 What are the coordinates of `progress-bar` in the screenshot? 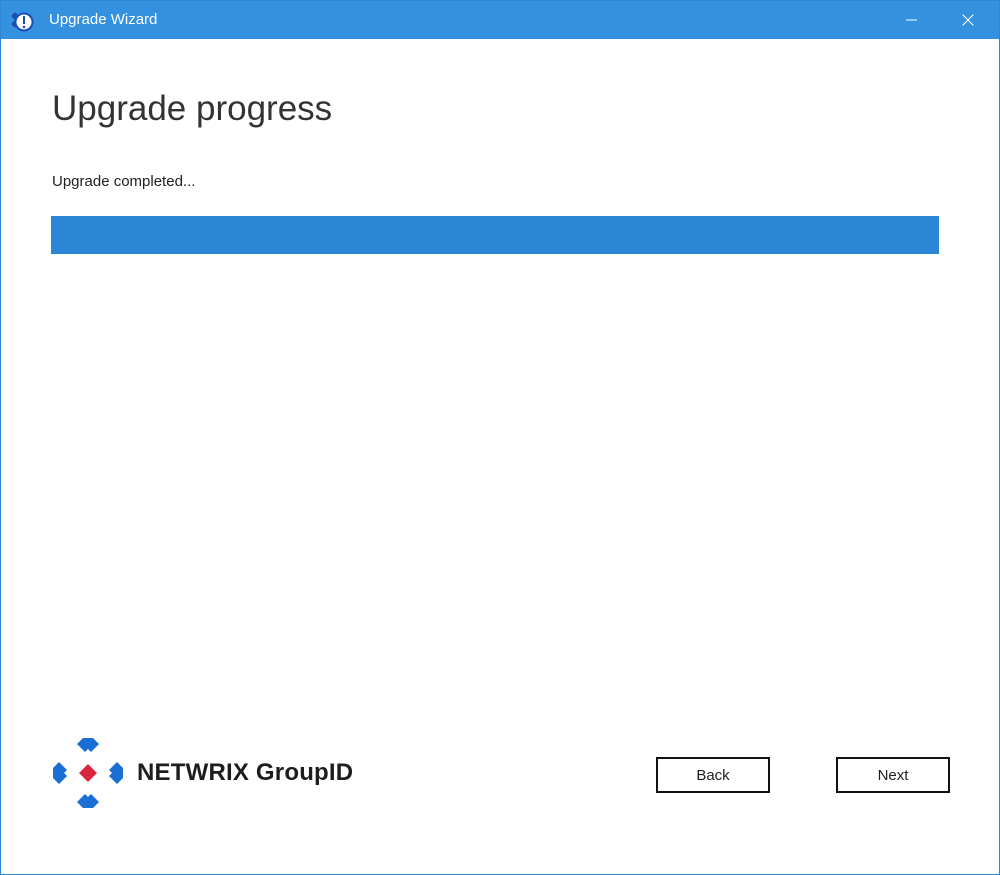 It's located at (495, 235).